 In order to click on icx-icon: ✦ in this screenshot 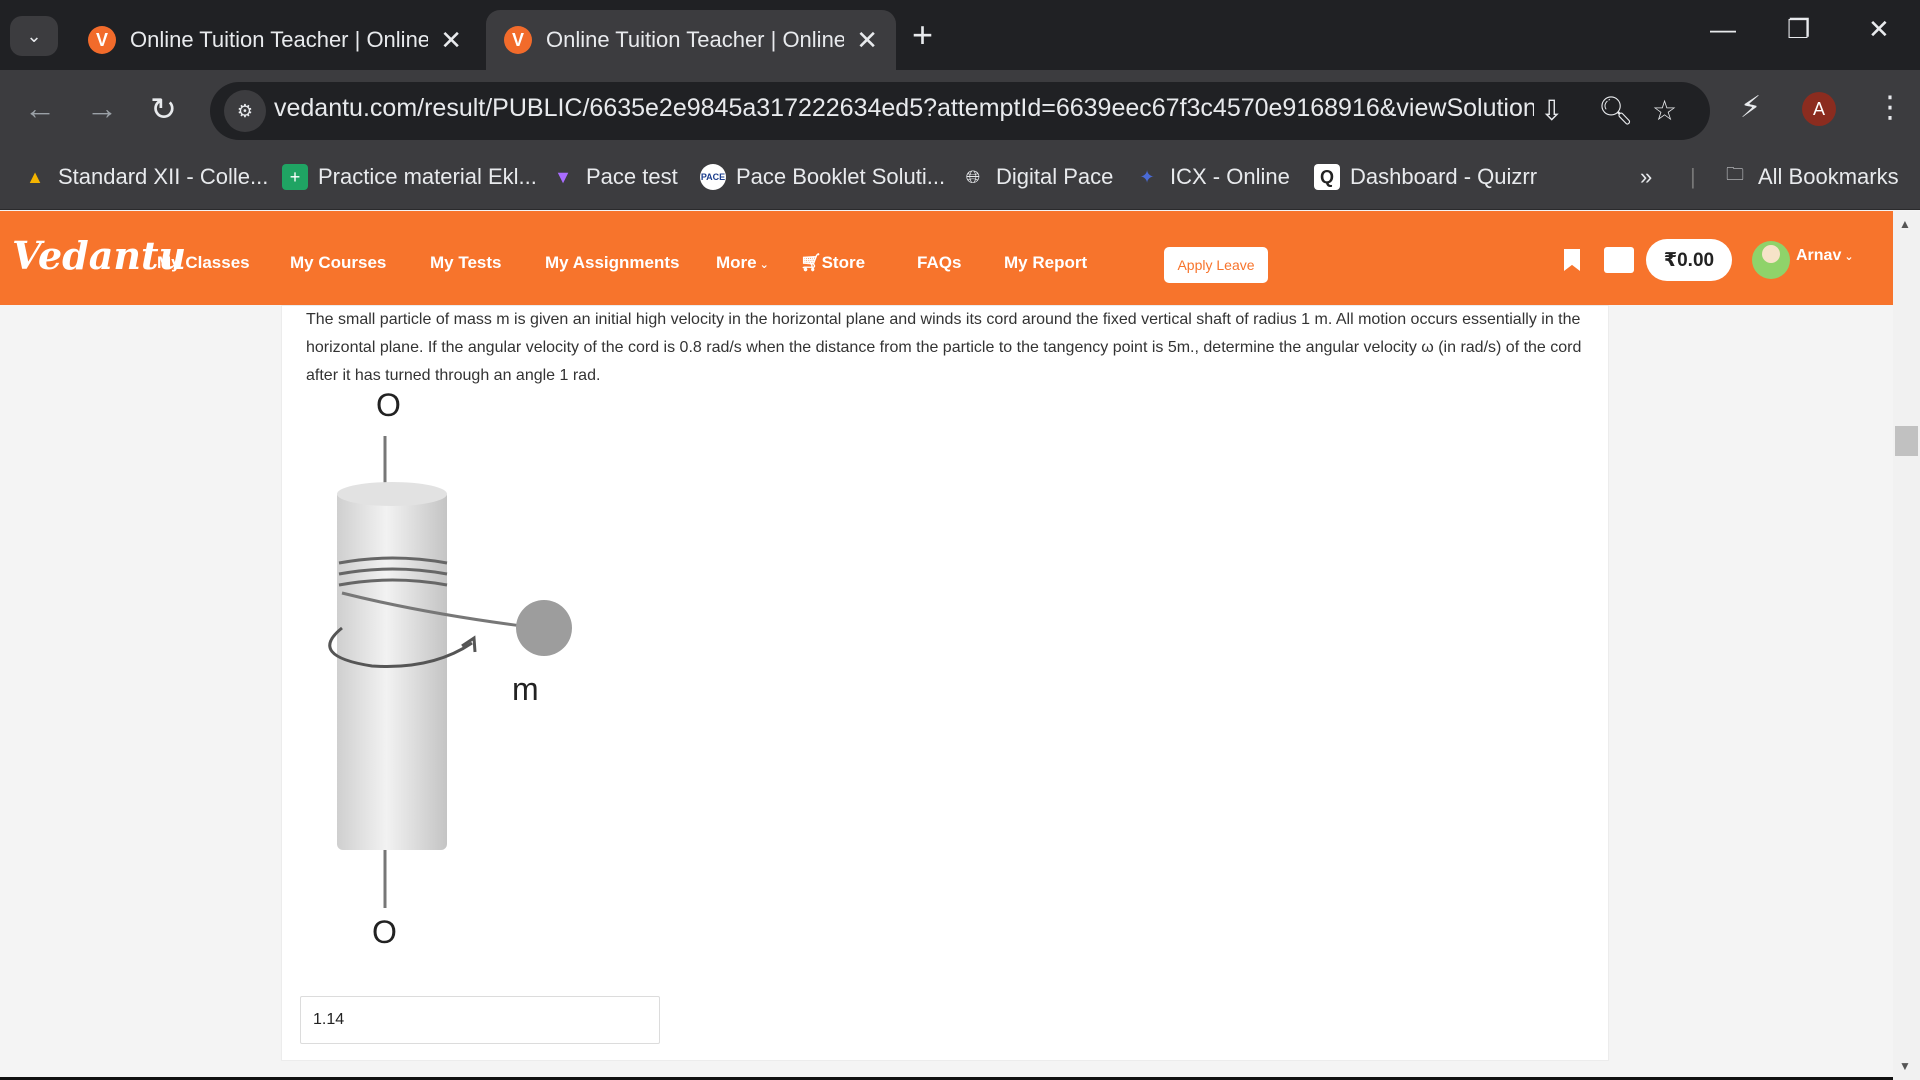, I will do `click(1147, 176)`.